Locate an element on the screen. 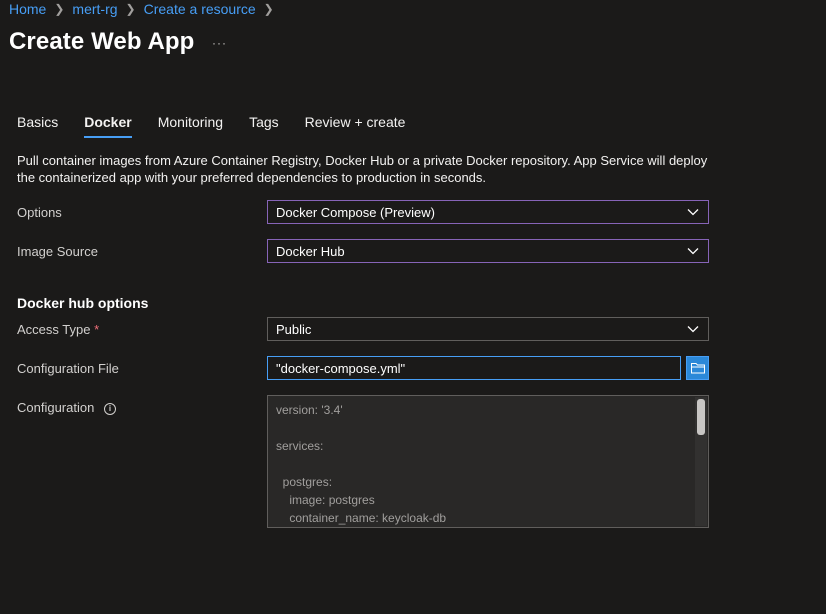  options-label: Options is located at coordinates (39, 212).